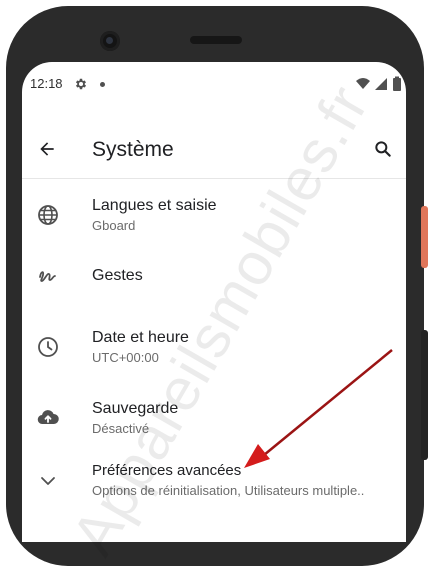 The image size is (428, 566). Describe the element at coordinates (48, 215) in the screenshot. I see `globe-icon` at that location.